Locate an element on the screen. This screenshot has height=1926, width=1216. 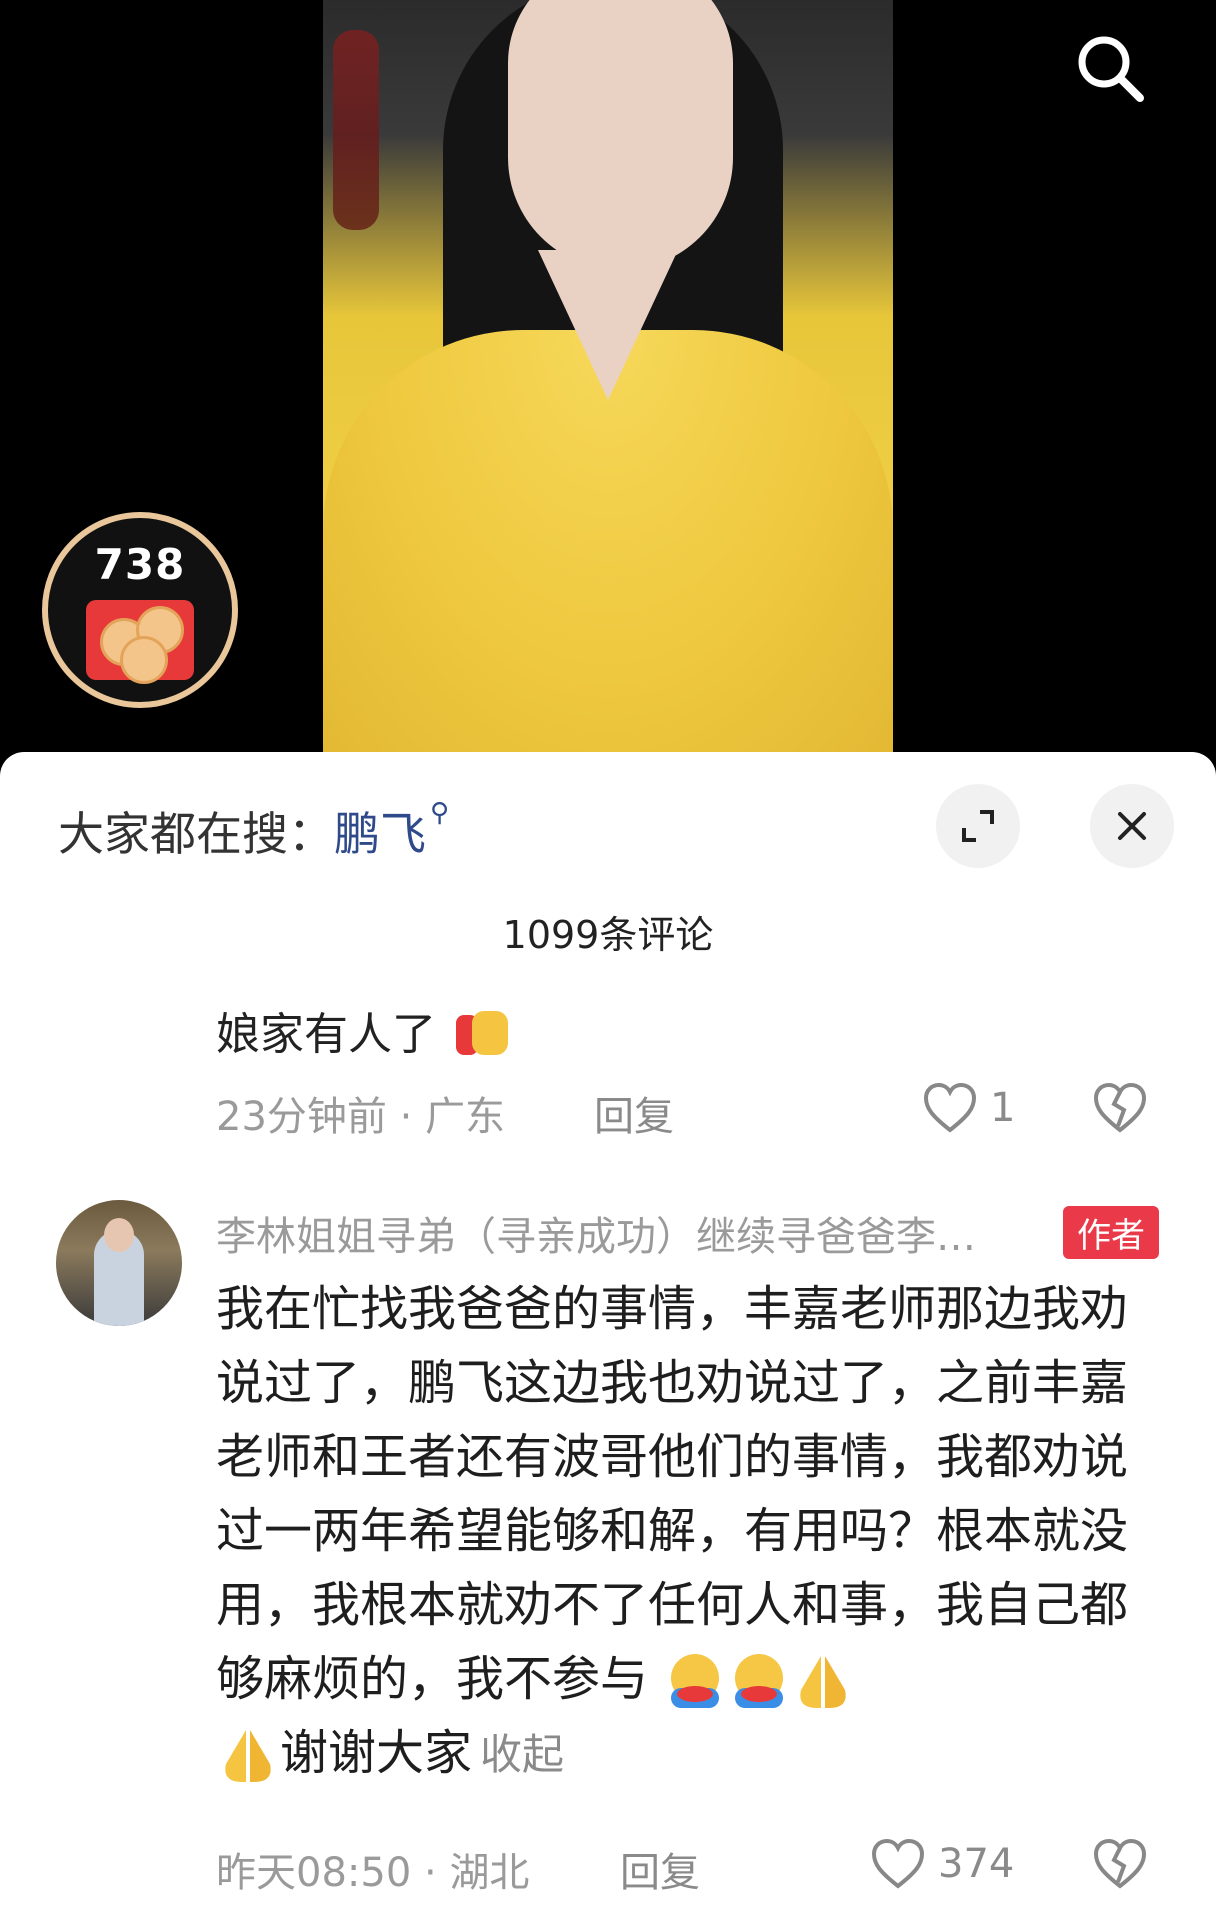
like-count: 1 is located at coordinates (1003, 1108).